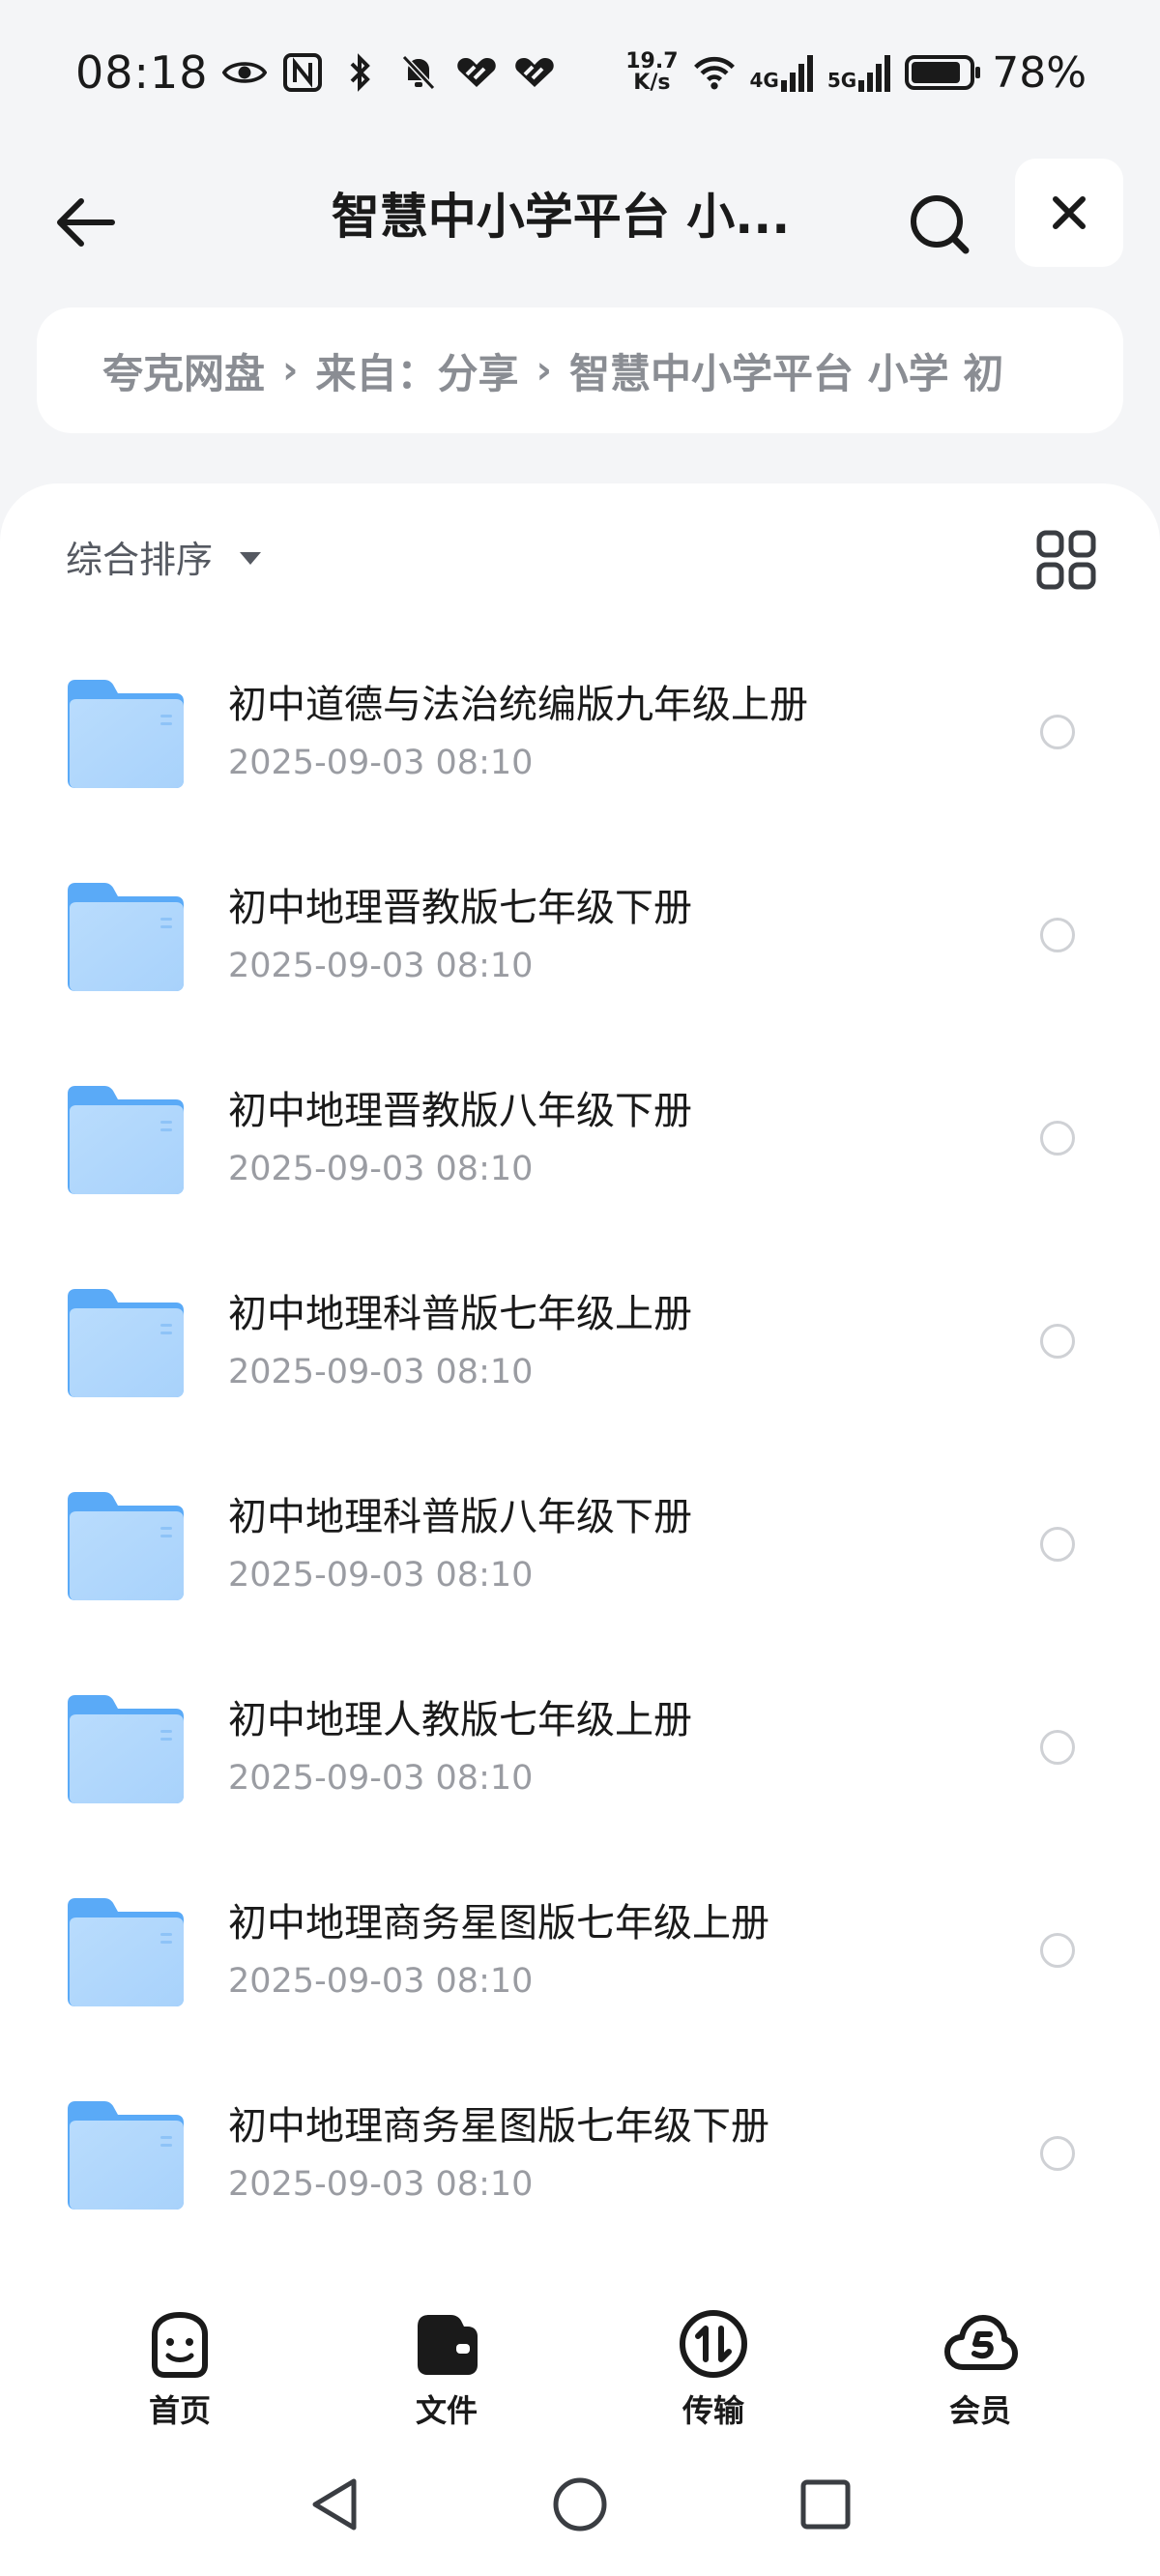 This screenshot has height=2576, width=1160. Describe the element at coordinates (874, 73) in the screenshot. I see `signal-5g-icon` at that location.